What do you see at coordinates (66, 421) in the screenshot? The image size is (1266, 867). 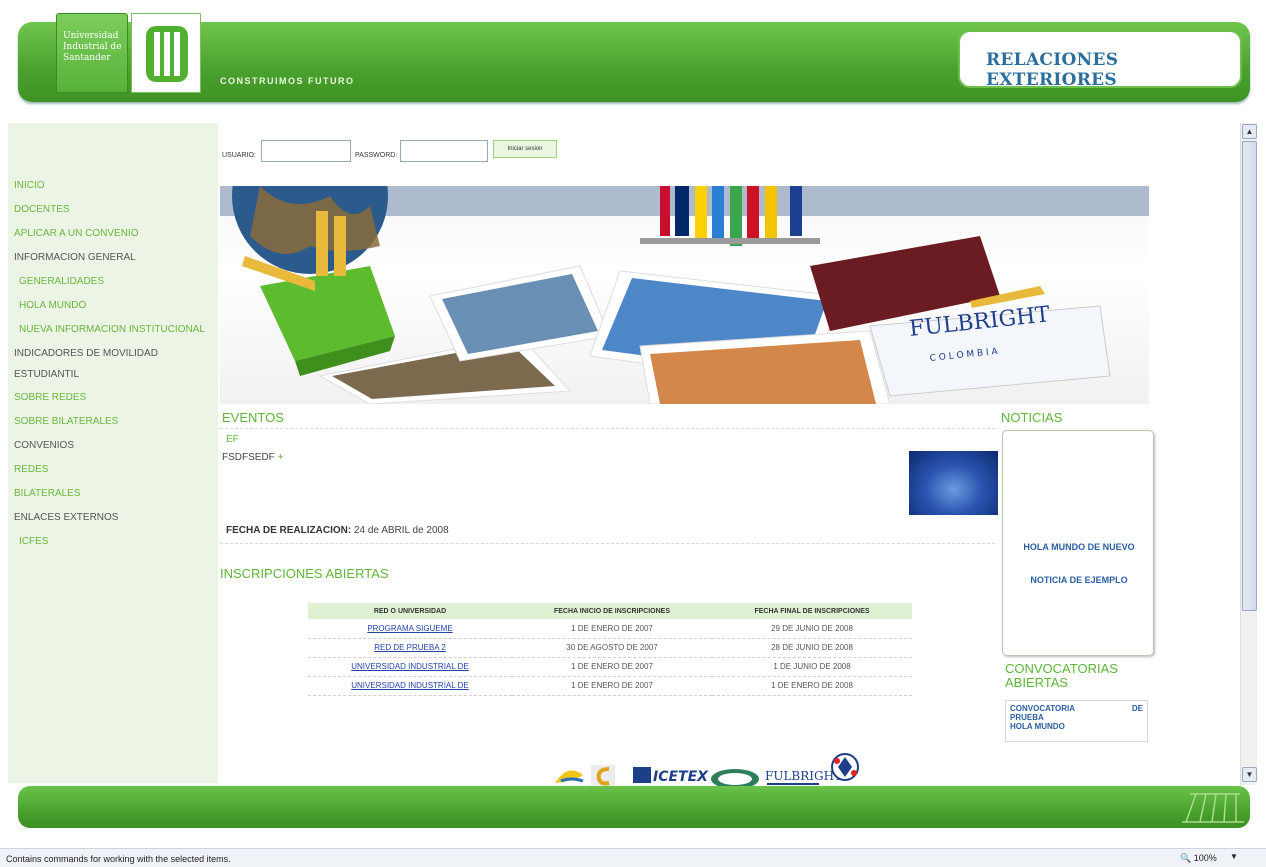 I see `sidebar-item-sobre-bilaterales: SOBRE BILATERALES` at bounding box center [66, 421].